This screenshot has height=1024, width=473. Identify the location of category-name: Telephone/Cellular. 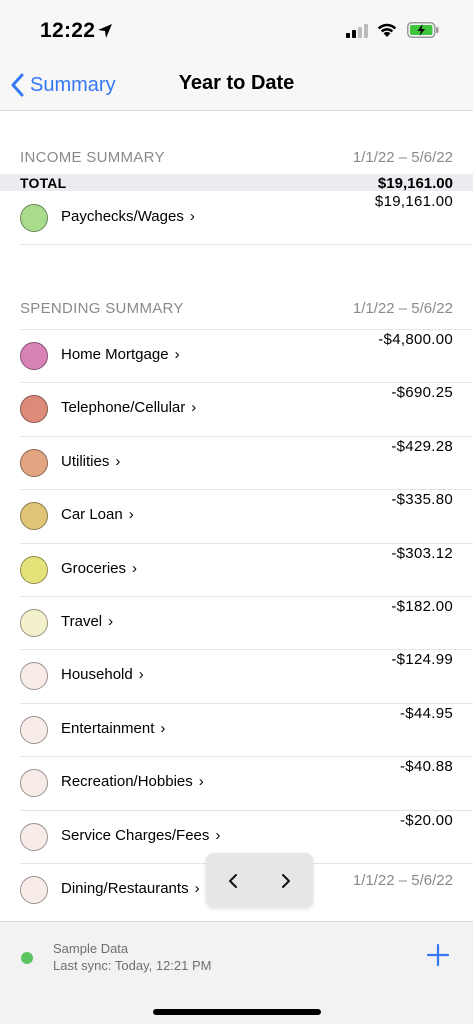
(123, 408).